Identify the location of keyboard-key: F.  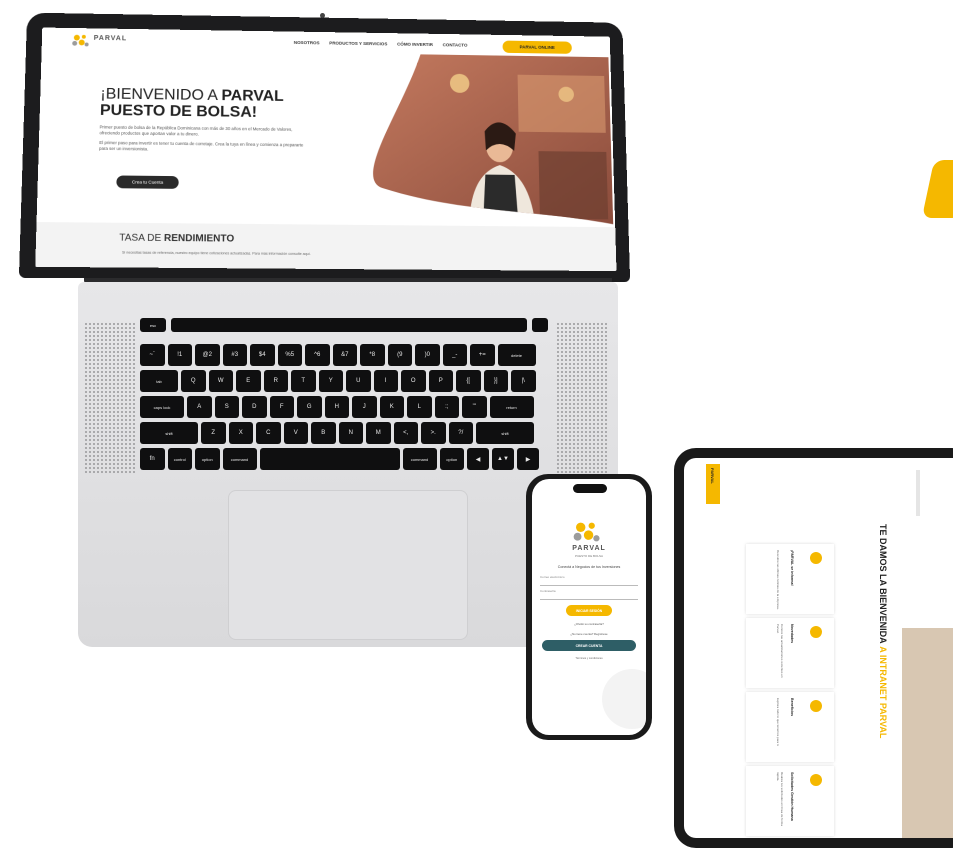
(282, 407).